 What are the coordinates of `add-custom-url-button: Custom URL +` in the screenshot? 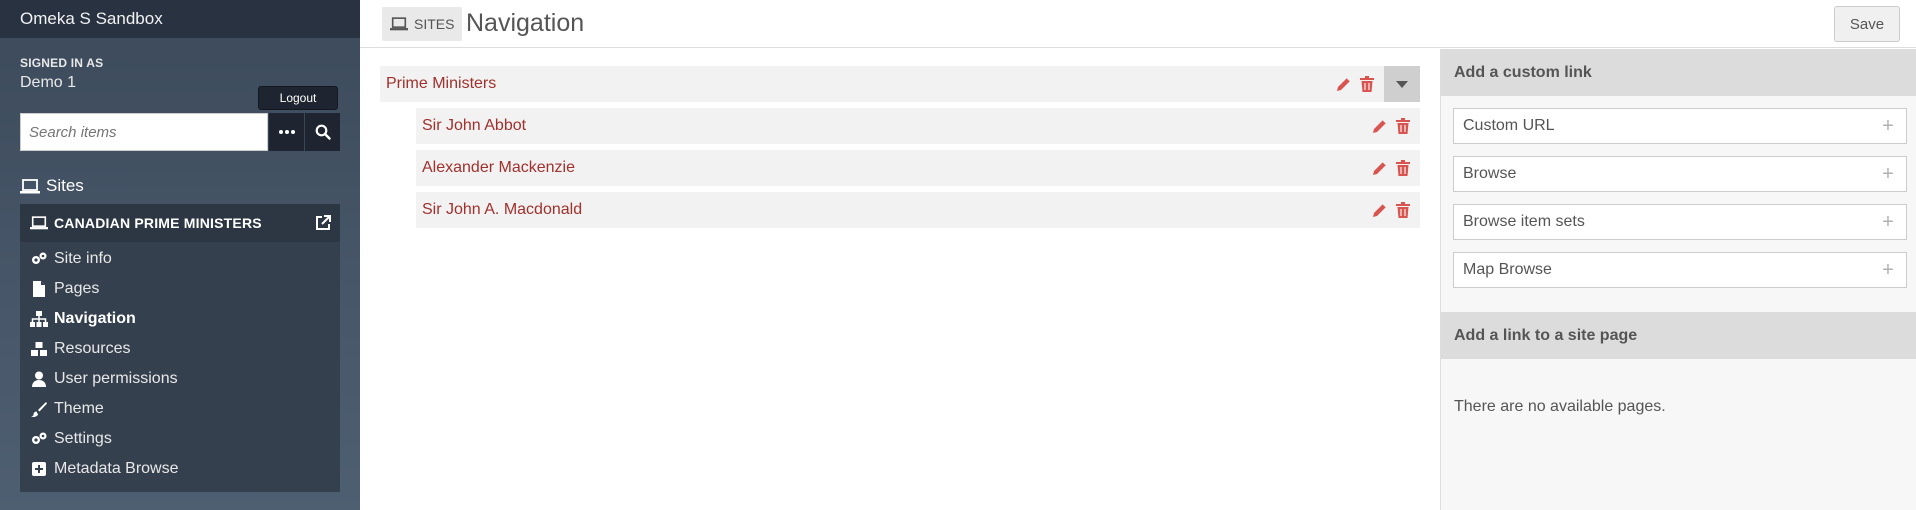 It's located at (1680, 126).